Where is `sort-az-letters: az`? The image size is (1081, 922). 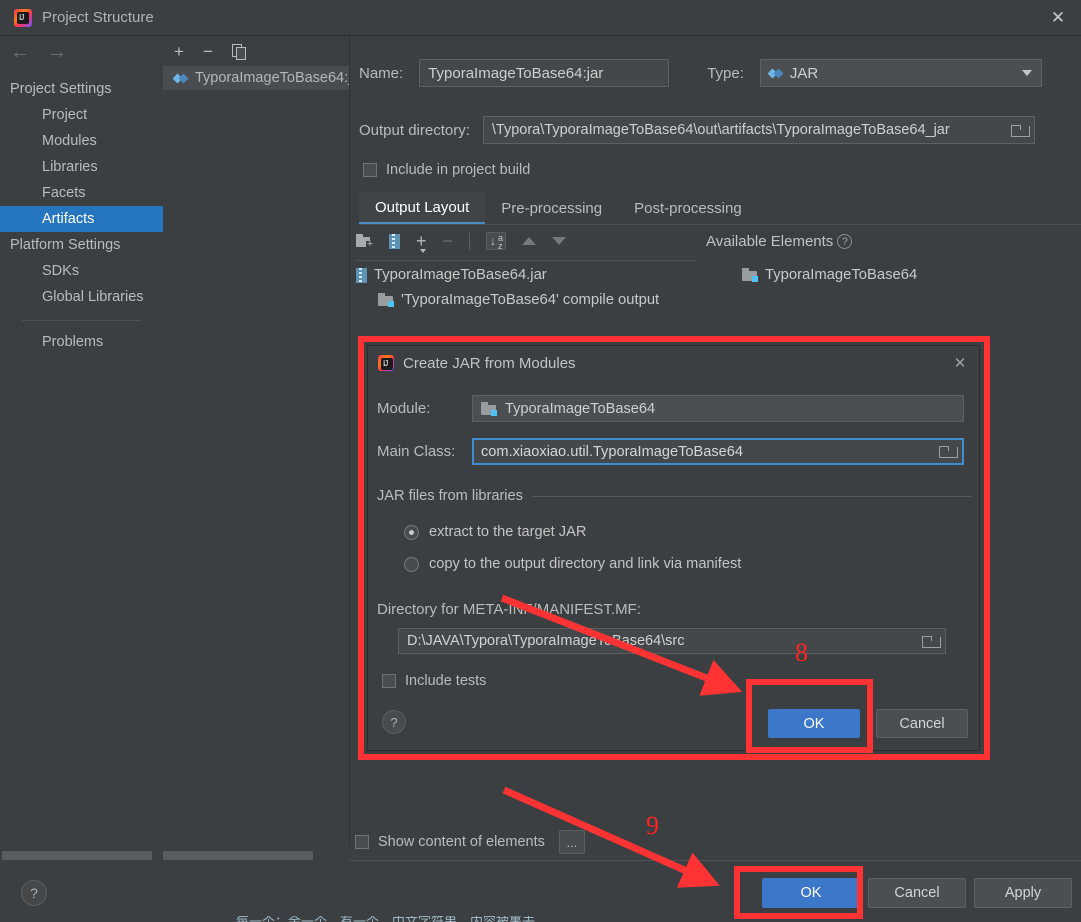
sort-az-letters: az is located at coordinates (501, 242).